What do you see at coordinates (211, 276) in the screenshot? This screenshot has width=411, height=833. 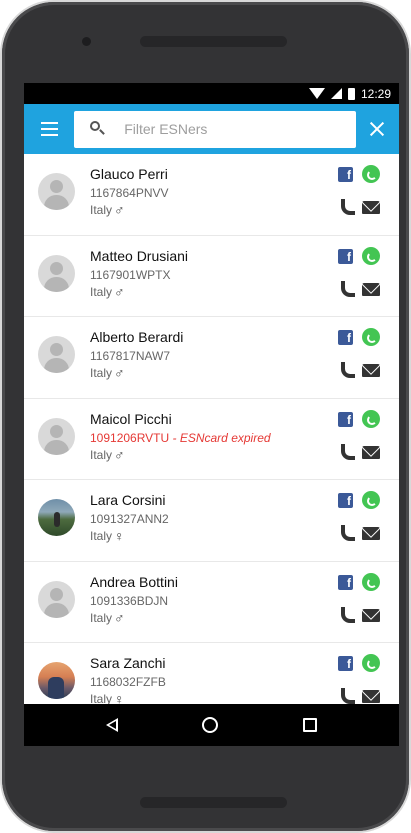 I see `list-item: Matteo Drusiani 1167901WPTX Italy ♂ f` at bounding box center [211, 276].